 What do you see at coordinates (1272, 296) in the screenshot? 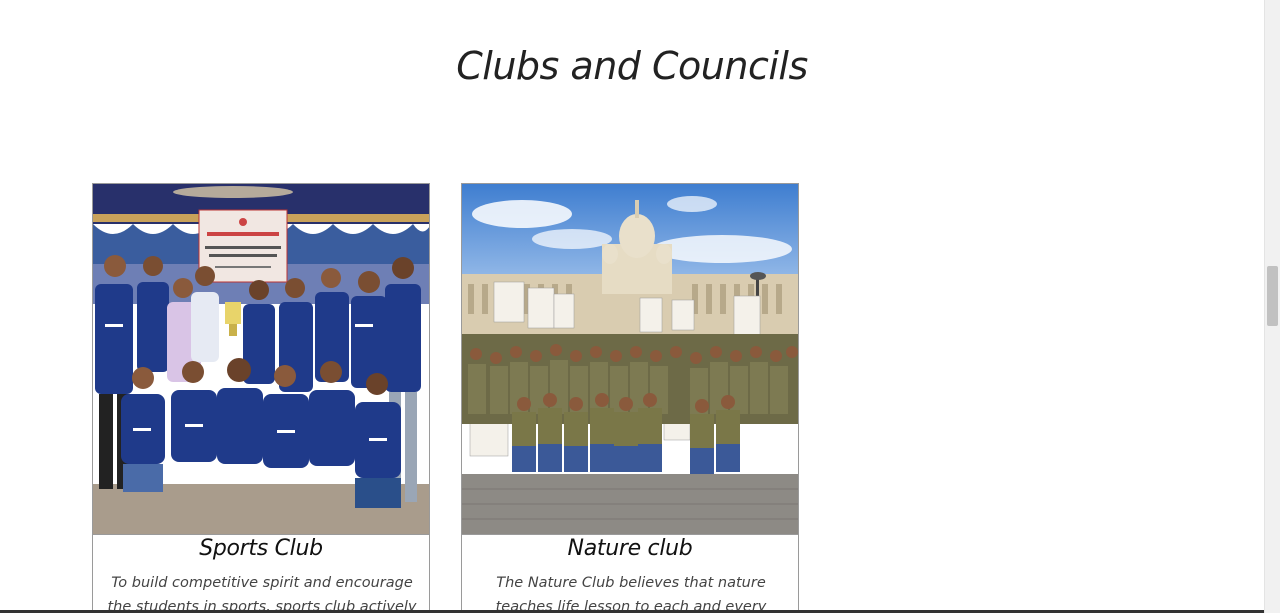
I see `scrollbar-thumb` at bounding box center [1272, 296].